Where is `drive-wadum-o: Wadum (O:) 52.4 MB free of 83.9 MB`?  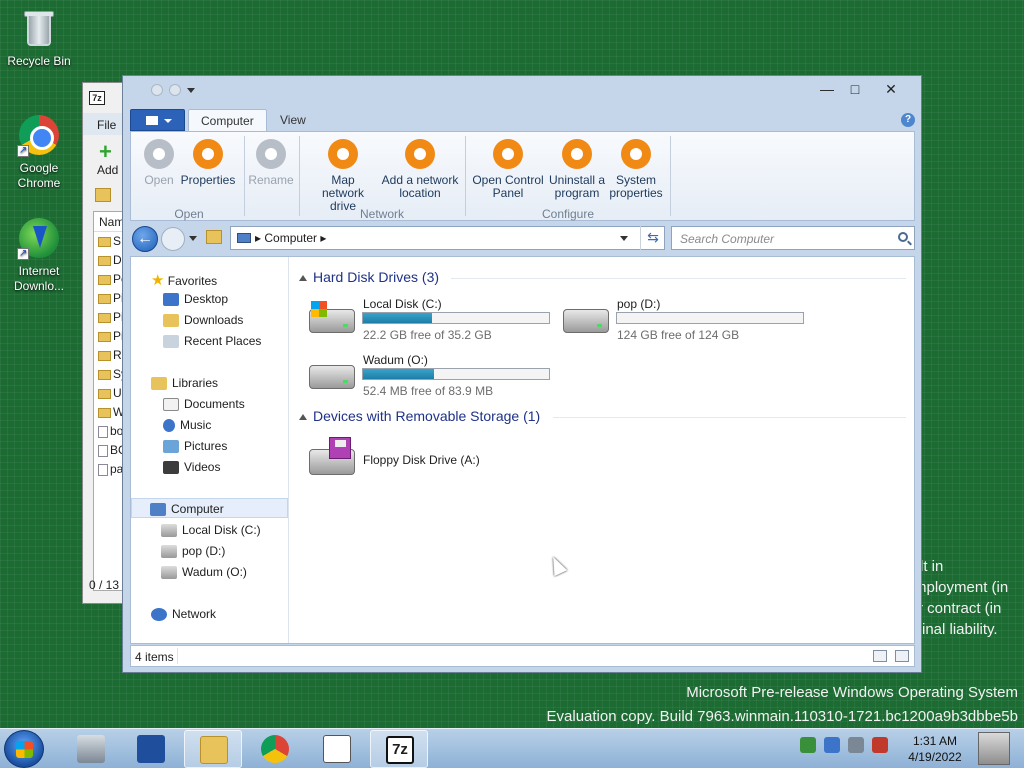 drive-wadum-o: Wadum (O:) 52.4 MB free of 83.9 MB is located at coordinates (434, 375).